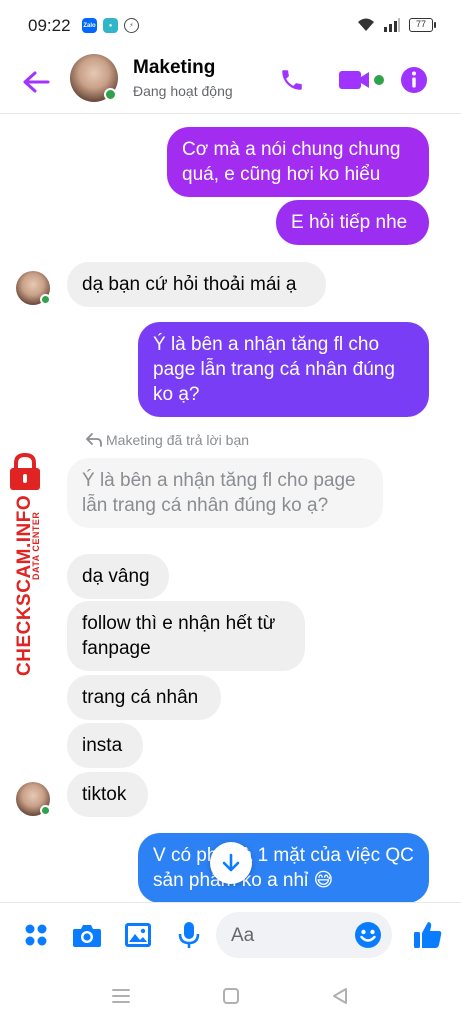  I want to click on home-button, so click(231, 996).